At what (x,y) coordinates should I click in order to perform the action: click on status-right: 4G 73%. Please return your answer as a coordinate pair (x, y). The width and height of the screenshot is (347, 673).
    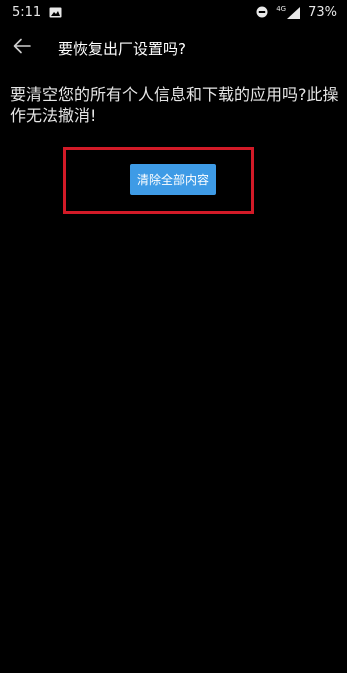
    Looking at the image, I should click on (296, 12).